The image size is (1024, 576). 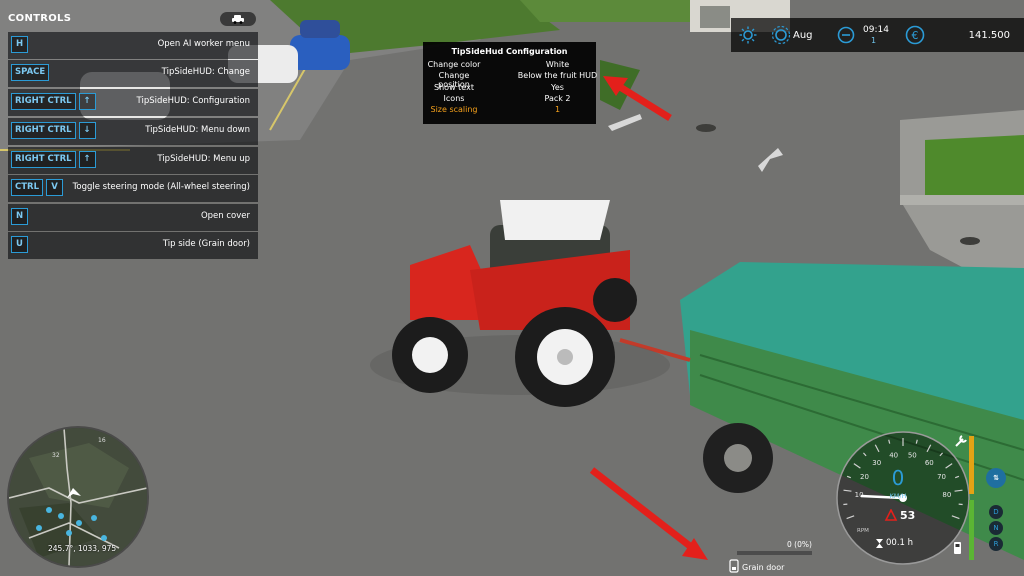 What do you see at coordinates (996, 512) in the screenshot?
I see `gear-indicator-d: D` at bounding box center [996, 512].